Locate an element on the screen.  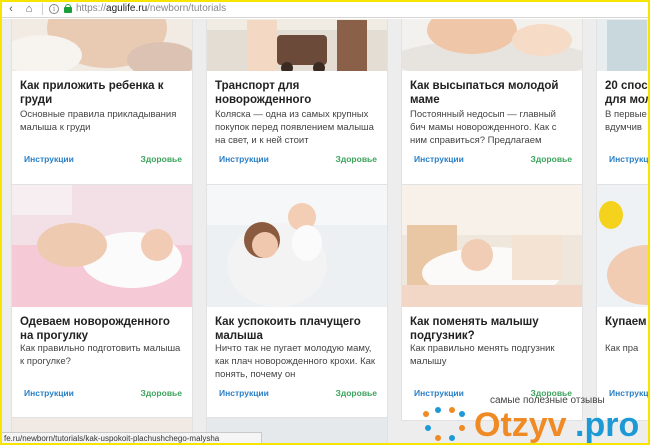
home-icon: ⌂ is located at coordinates (29, 9).